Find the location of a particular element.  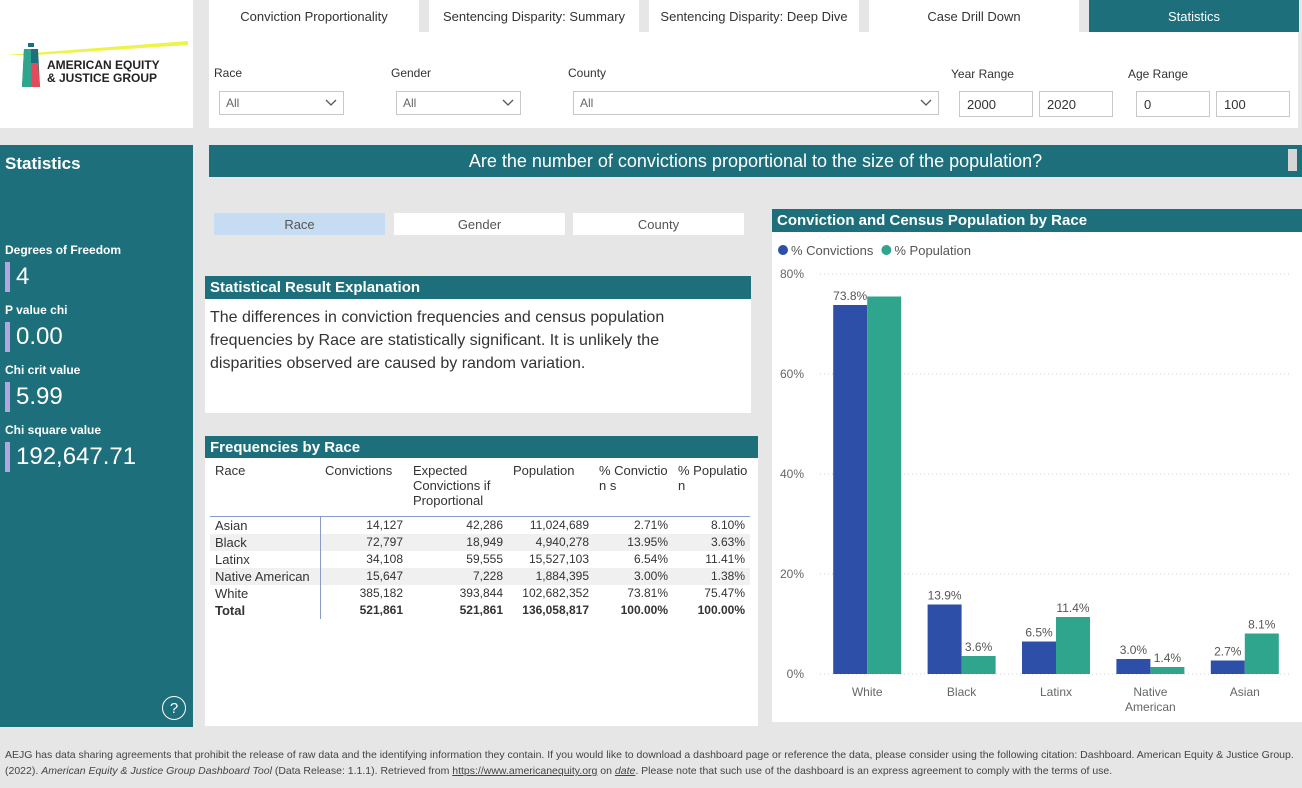

table-cell: 7,228 is located at coordinates (458, 576).